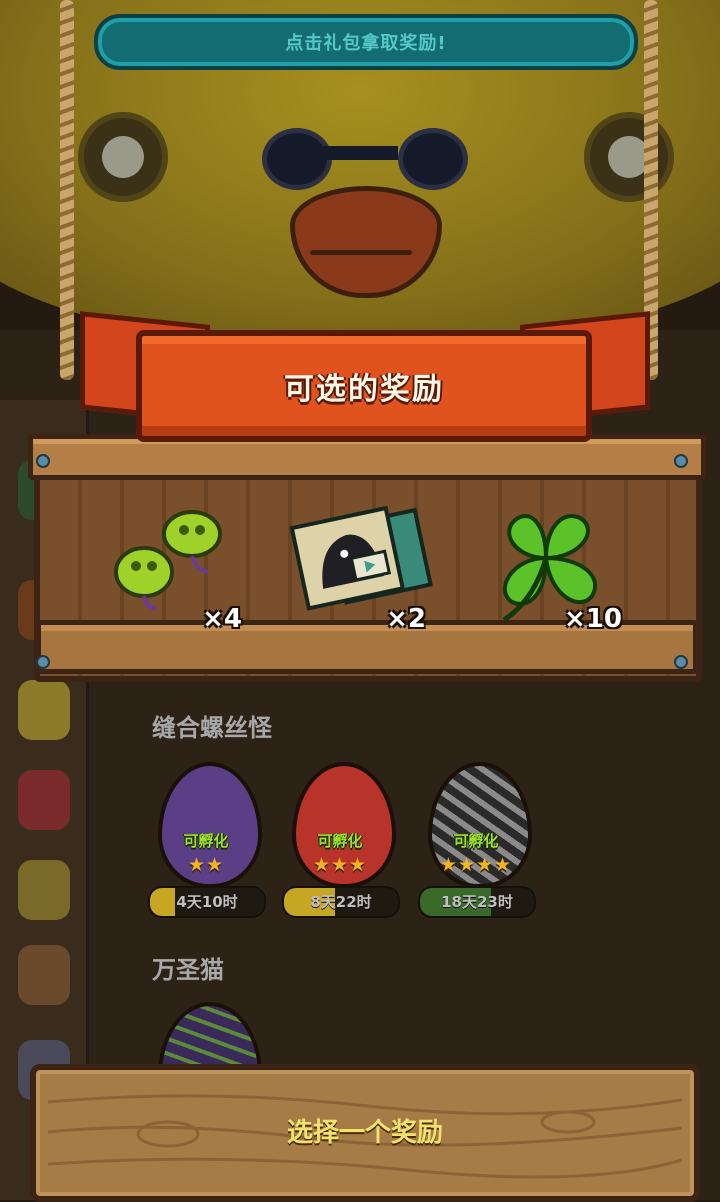  I want to click on timer-text: 4天10时, so click(207, 902).